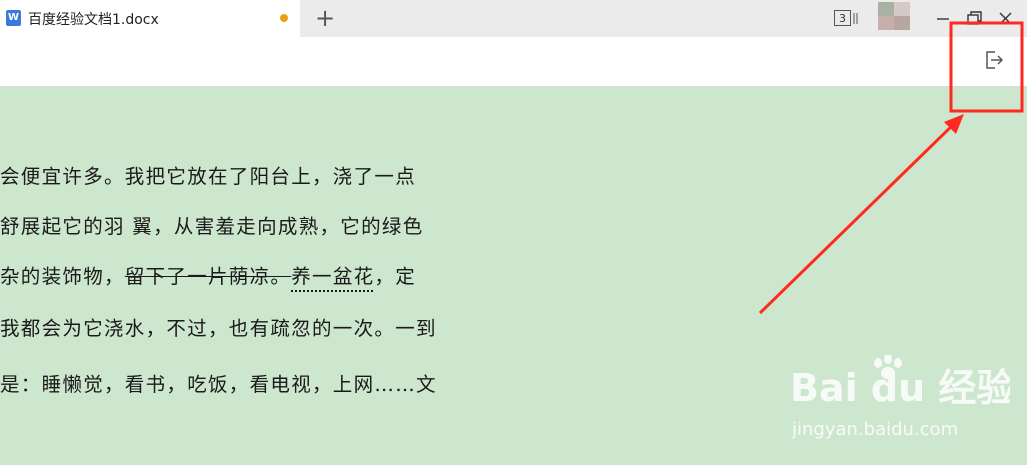 This screenshot has height=465, width=1027. I want to click on emphasis-dot-text: 养一盆花, so click(333, 276).